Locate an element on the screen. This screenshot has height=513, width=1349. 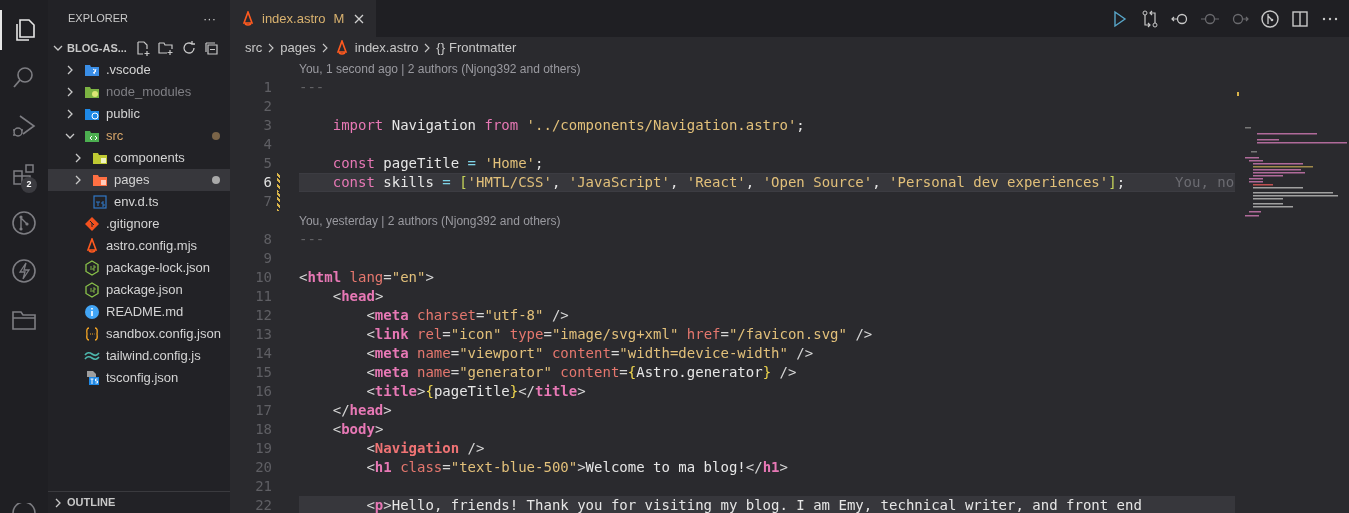
lightning-icon is located at coordinates (24, 271).